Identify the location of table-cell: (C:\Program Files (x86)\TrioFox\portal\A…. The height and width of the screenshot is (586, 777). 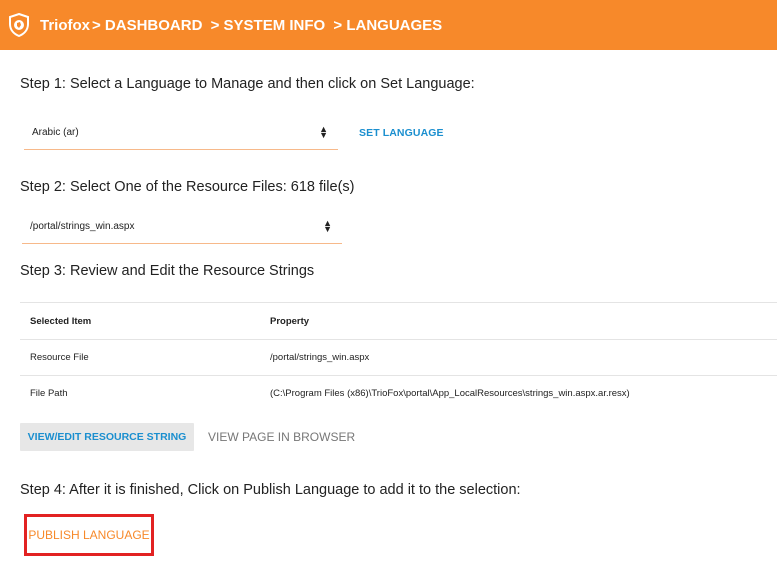
(518, 393).